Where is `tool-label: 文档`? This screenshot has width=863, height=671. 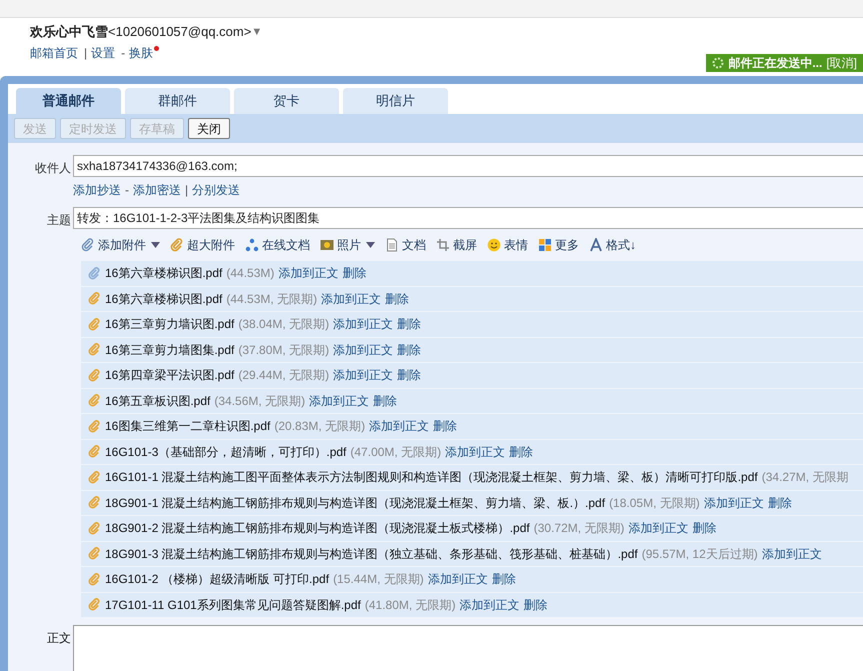 tool-label: 文档 is located at coordinates (414, 245).